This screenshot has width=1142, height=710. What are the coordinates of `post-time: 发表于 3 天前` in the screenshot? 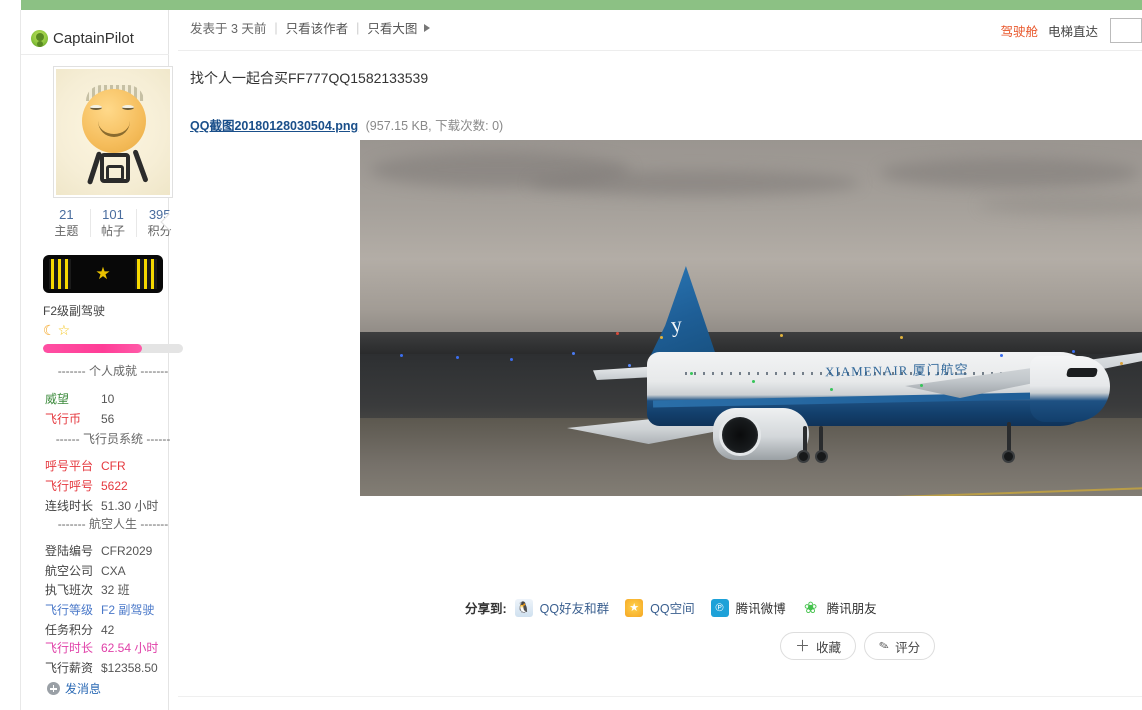 It's located at (228, 29).